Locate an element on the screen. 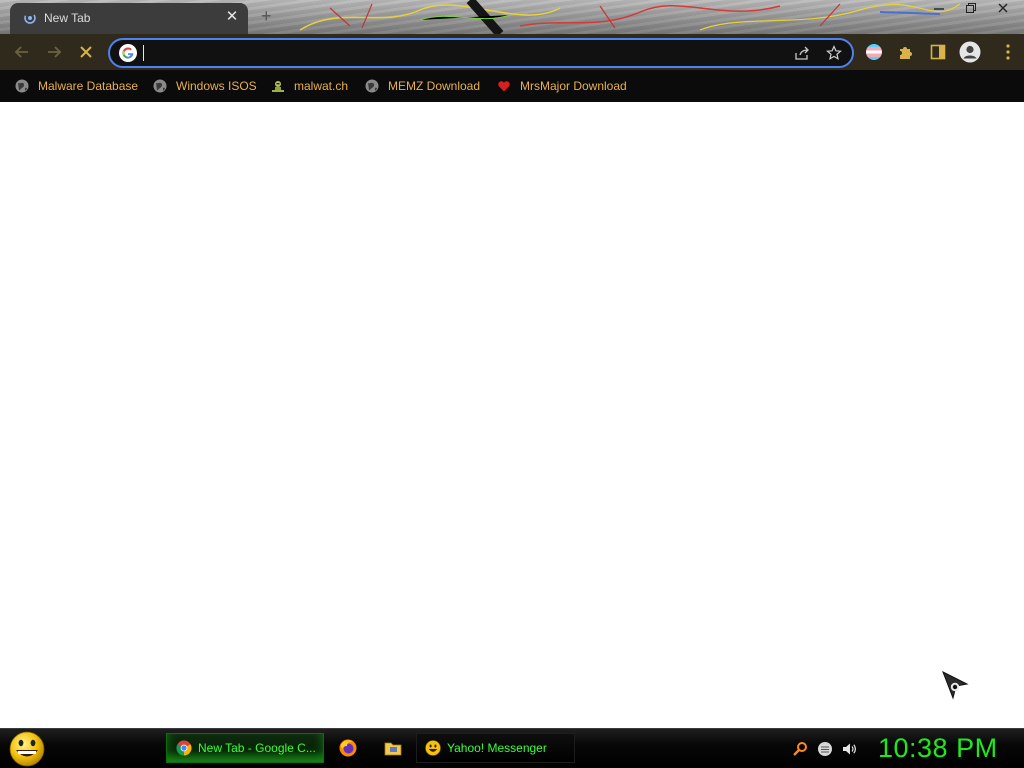 The image size is (1024, 768). google-g-icon is located at coordinates (128, 53).